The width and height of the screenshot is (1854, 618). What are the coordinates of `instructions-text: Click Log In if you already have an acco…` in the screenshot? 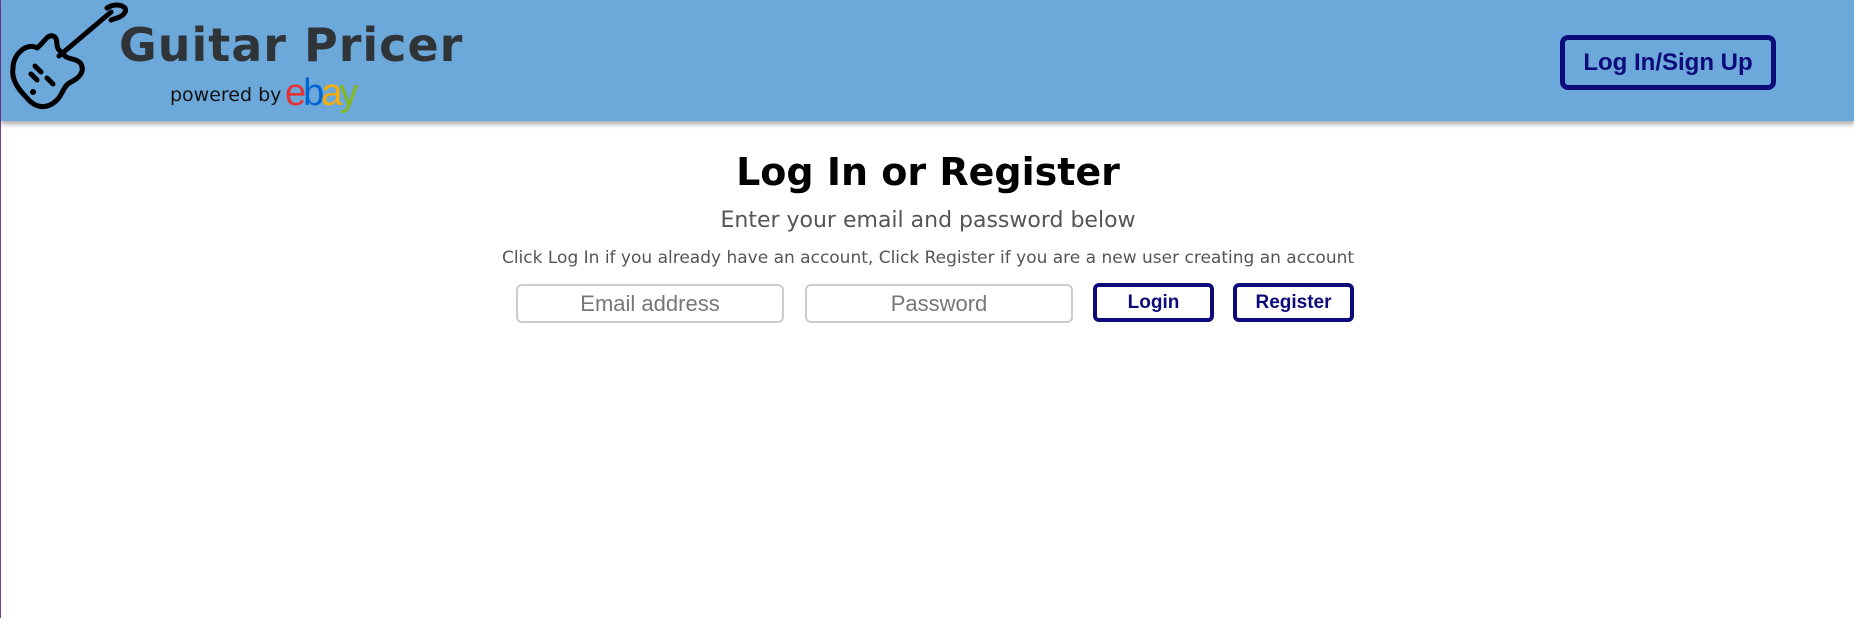 It's located at (928, 258).